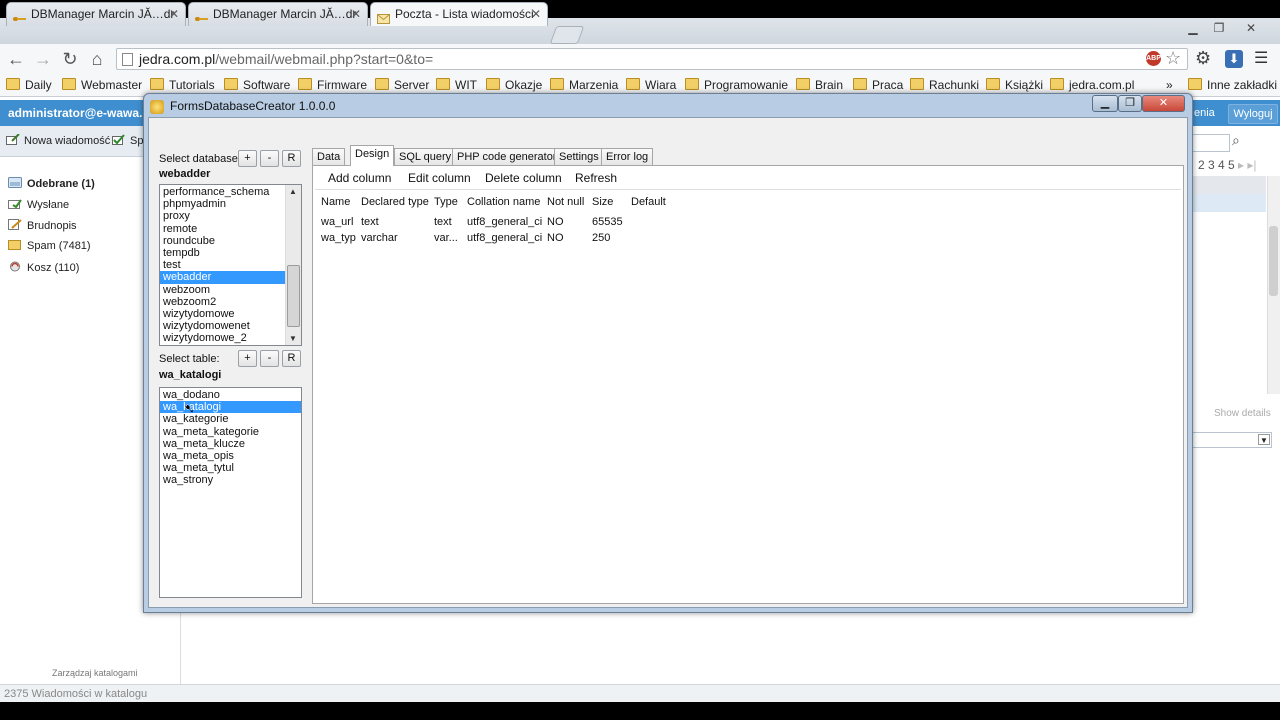 The height and width of the screenshot is (720, 1280). What do you see at coordinates (49, 246) in the screenshot?
I see `folder-spam: Spam (7481)` at bounding box center [49, 246].